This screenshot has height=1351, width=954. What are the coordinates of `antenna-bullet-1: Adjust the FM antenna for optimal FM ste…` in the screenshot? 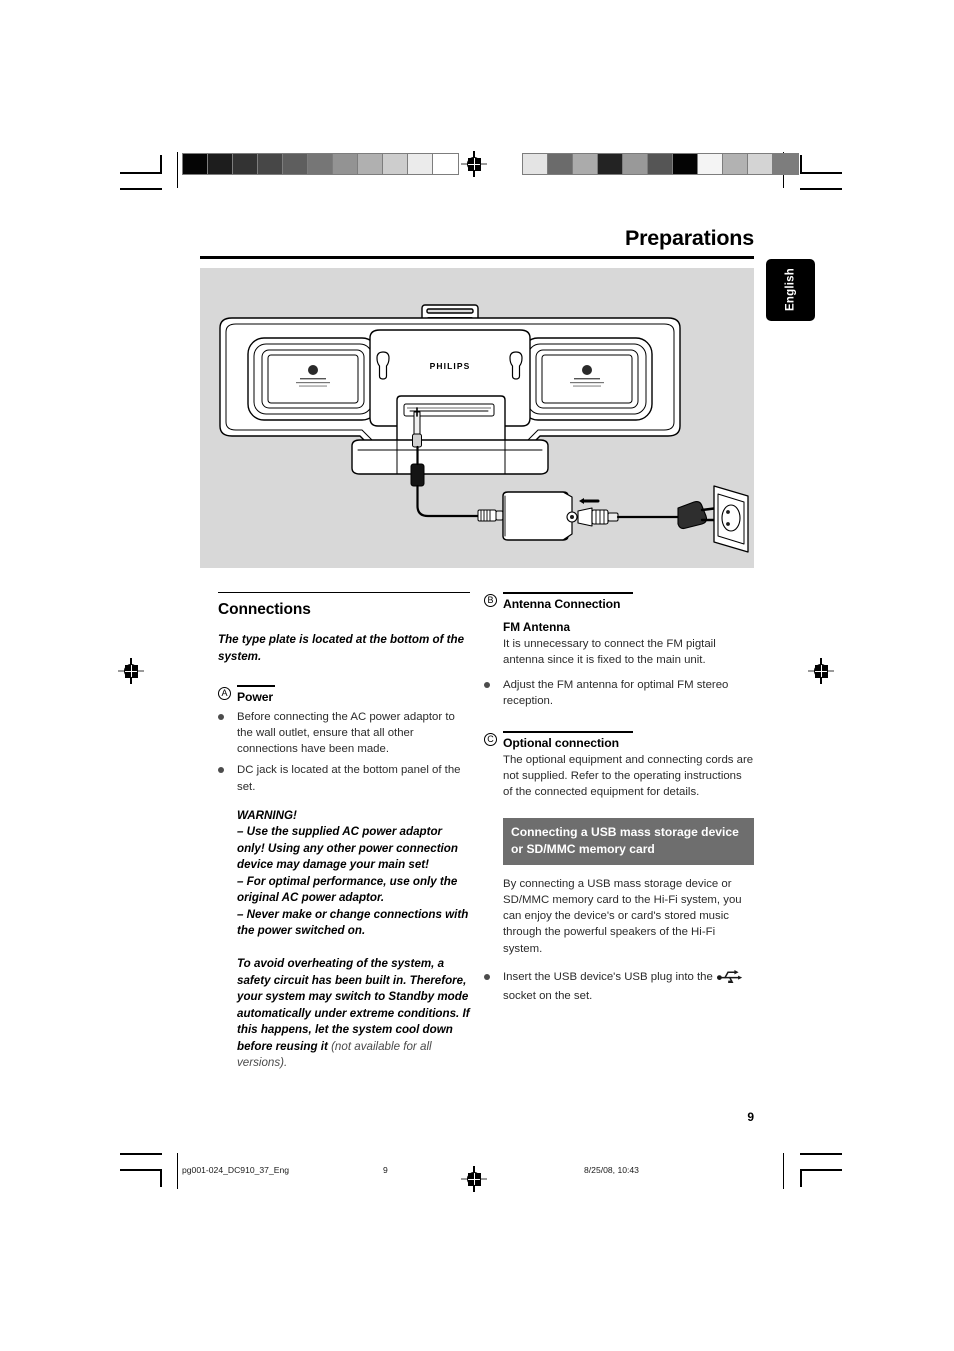 It's located at (619, 693).